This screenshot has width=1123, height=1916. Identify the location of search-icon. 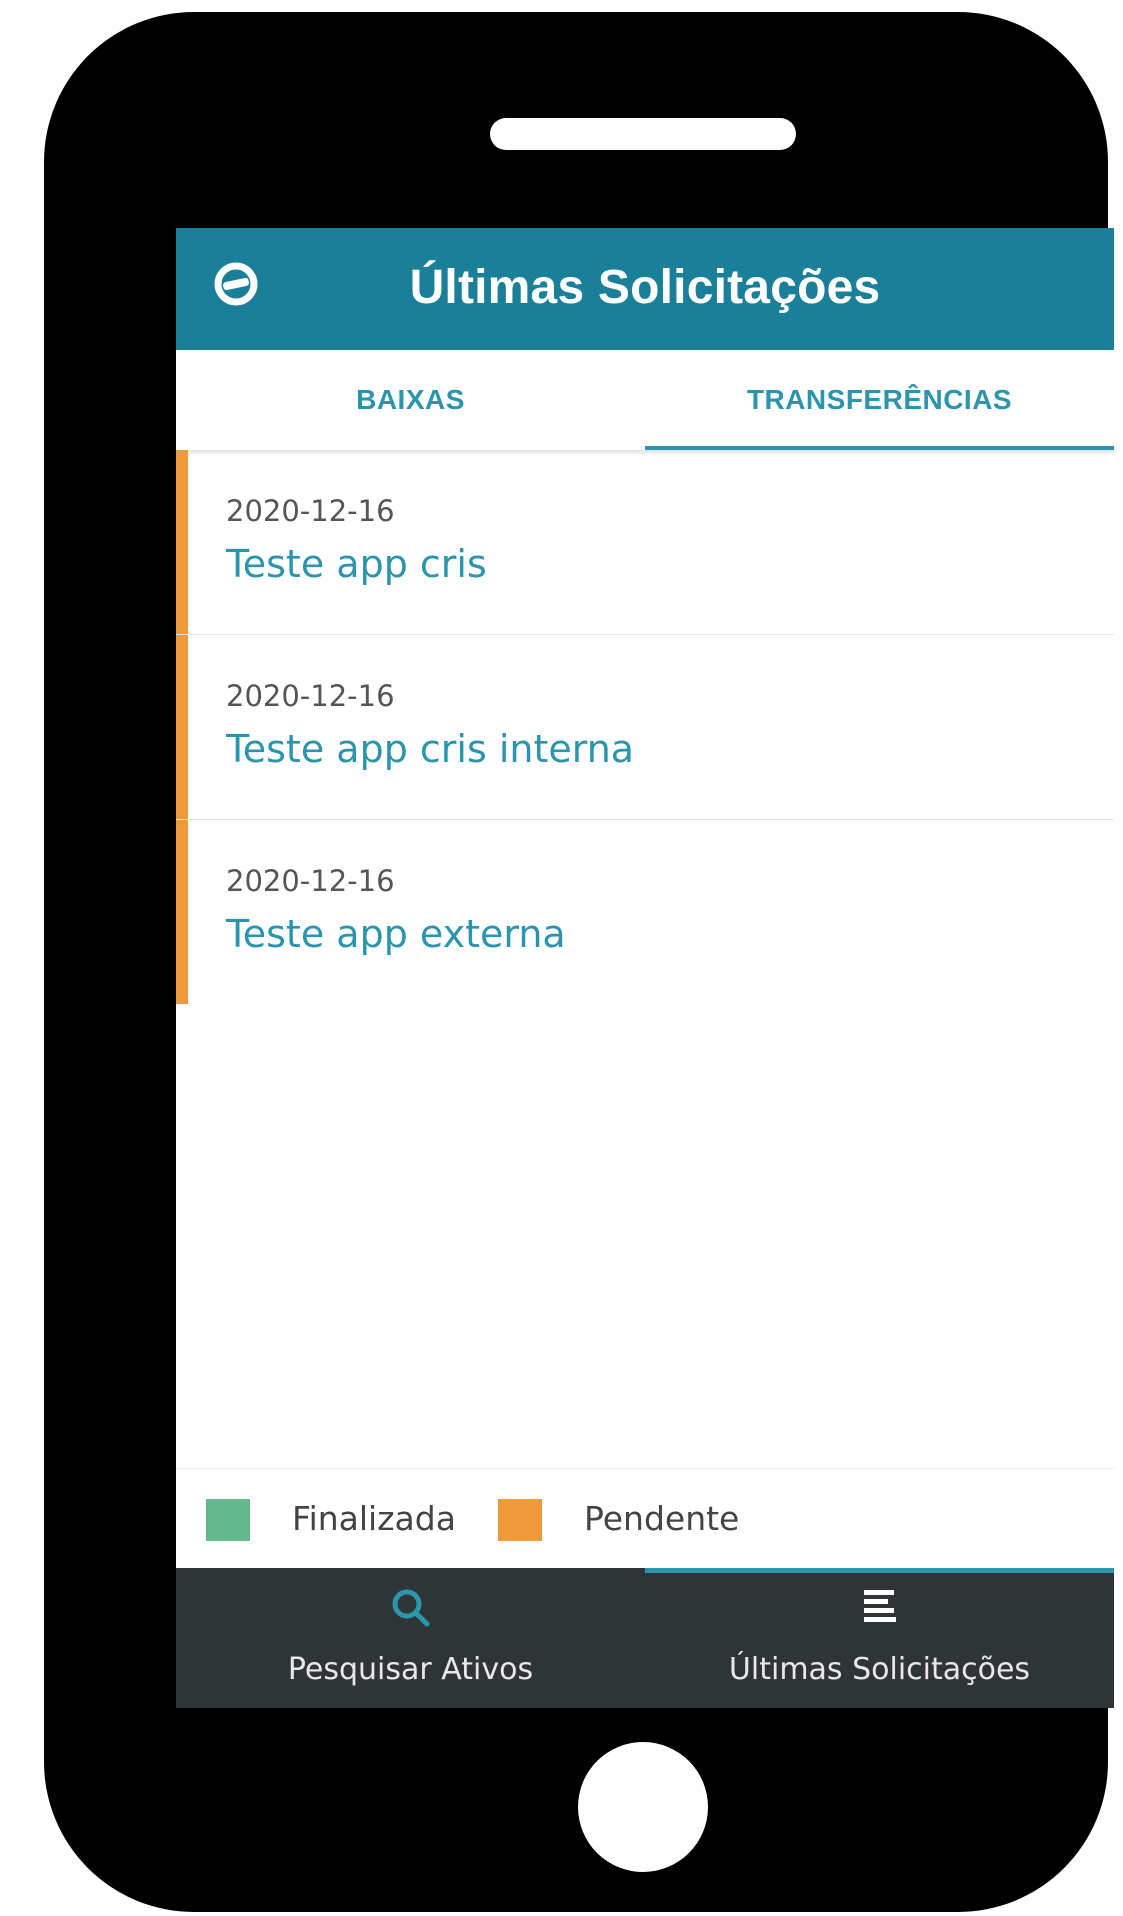
(410, 1608).